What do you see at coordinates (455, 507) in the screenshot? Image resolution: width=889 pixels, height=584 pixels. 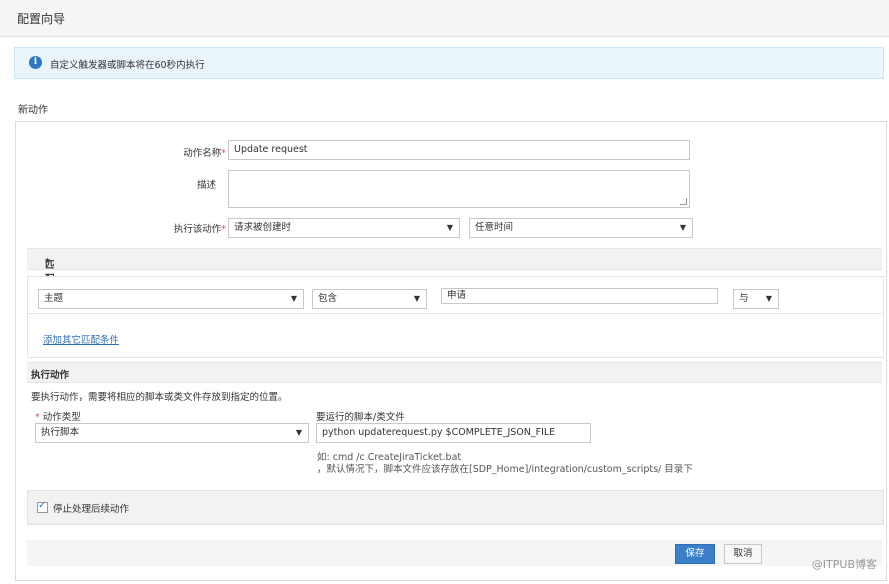 I see `stop-processing-band: 停止处理后续动作` at bounding box center [455, 507].